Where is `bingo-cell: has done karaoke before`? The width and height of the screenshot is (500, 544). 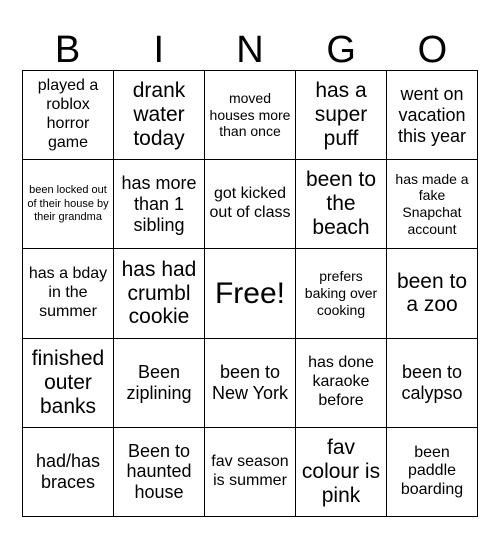
bingo-cell: has done karaoke before is located at coordinates (341, 383).